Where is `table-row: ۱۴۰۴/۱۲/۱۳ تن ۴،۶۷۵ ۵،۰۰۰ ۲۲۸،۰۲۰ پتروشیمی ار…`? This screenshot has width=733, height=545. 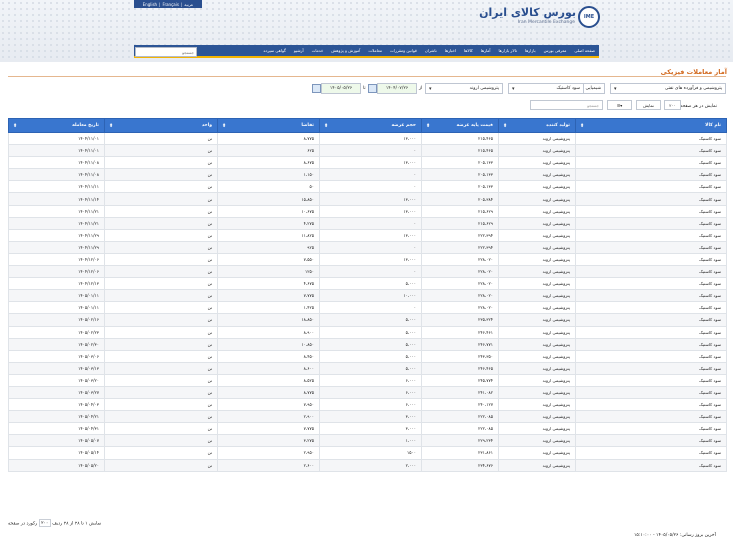 table-row: ۱۴۰۴/۱۲/۱۳ تن ۴،۶۷۵ ۵،۰۰۰ ۲۲۸،۰۲۰ پتروشیمی ار… is located at coordinates (367, 284).